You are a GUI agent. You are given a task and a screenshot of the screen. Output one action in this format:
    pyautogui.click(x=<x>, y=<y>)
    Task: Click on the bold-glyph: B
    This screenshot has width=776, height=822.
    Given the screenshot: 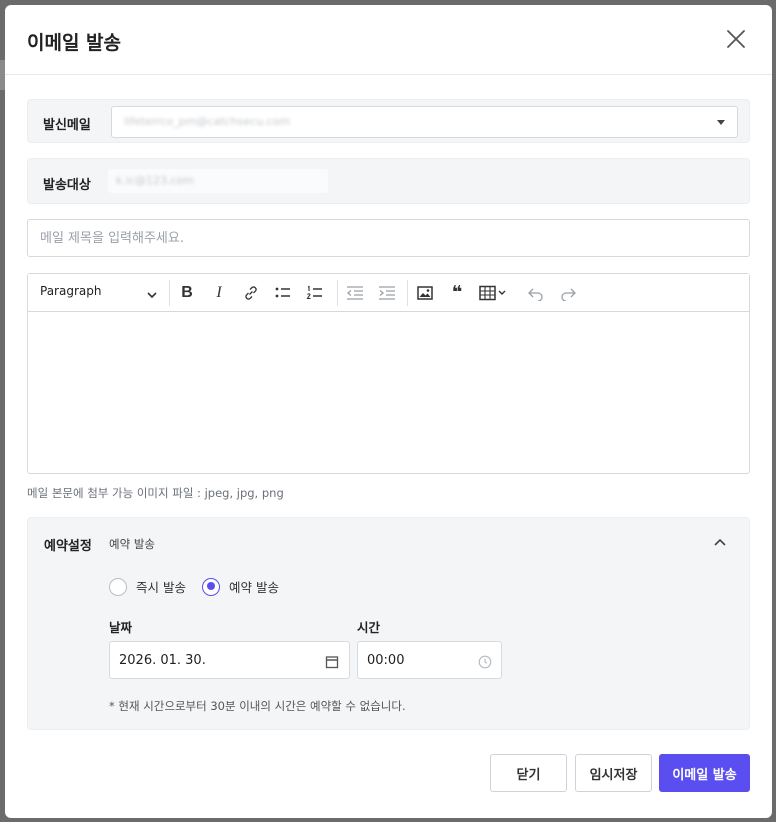 What is the action you would take?
    pyautogui.click(x=187, y=292)
    